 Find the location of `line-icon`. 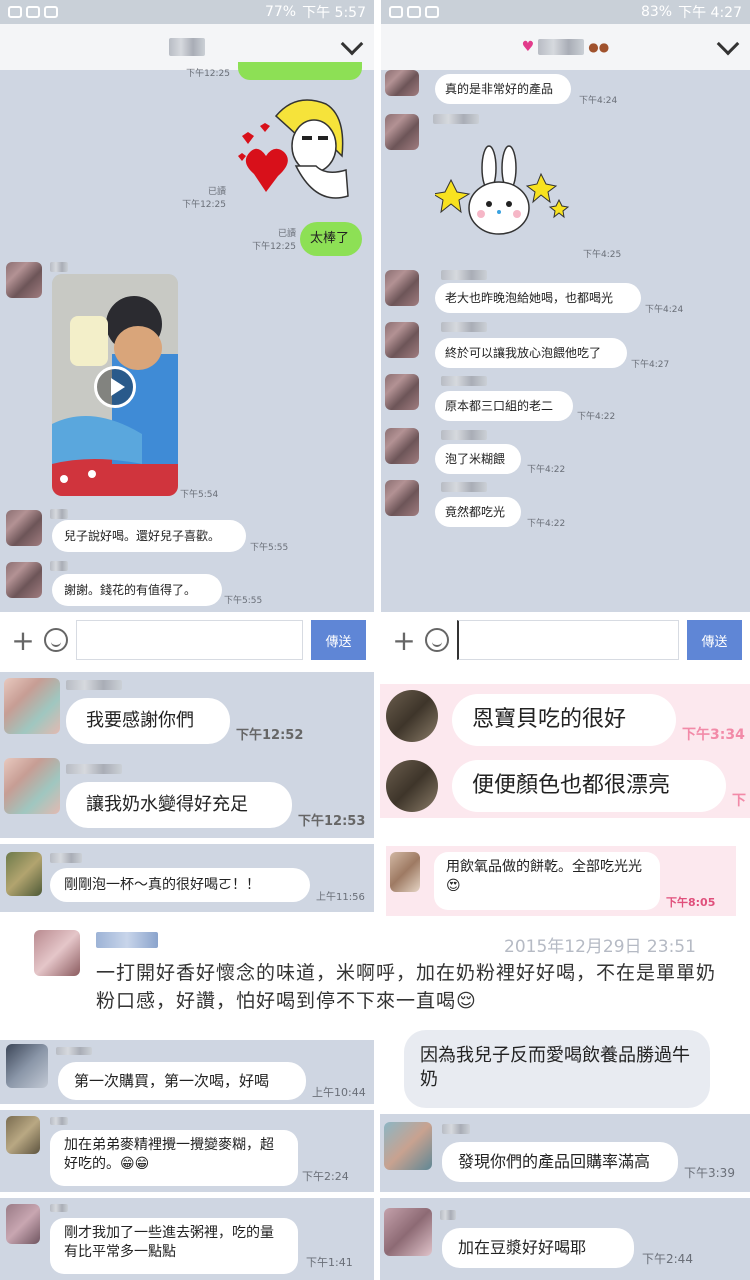

line-icon is located at coordinates (33, 12).